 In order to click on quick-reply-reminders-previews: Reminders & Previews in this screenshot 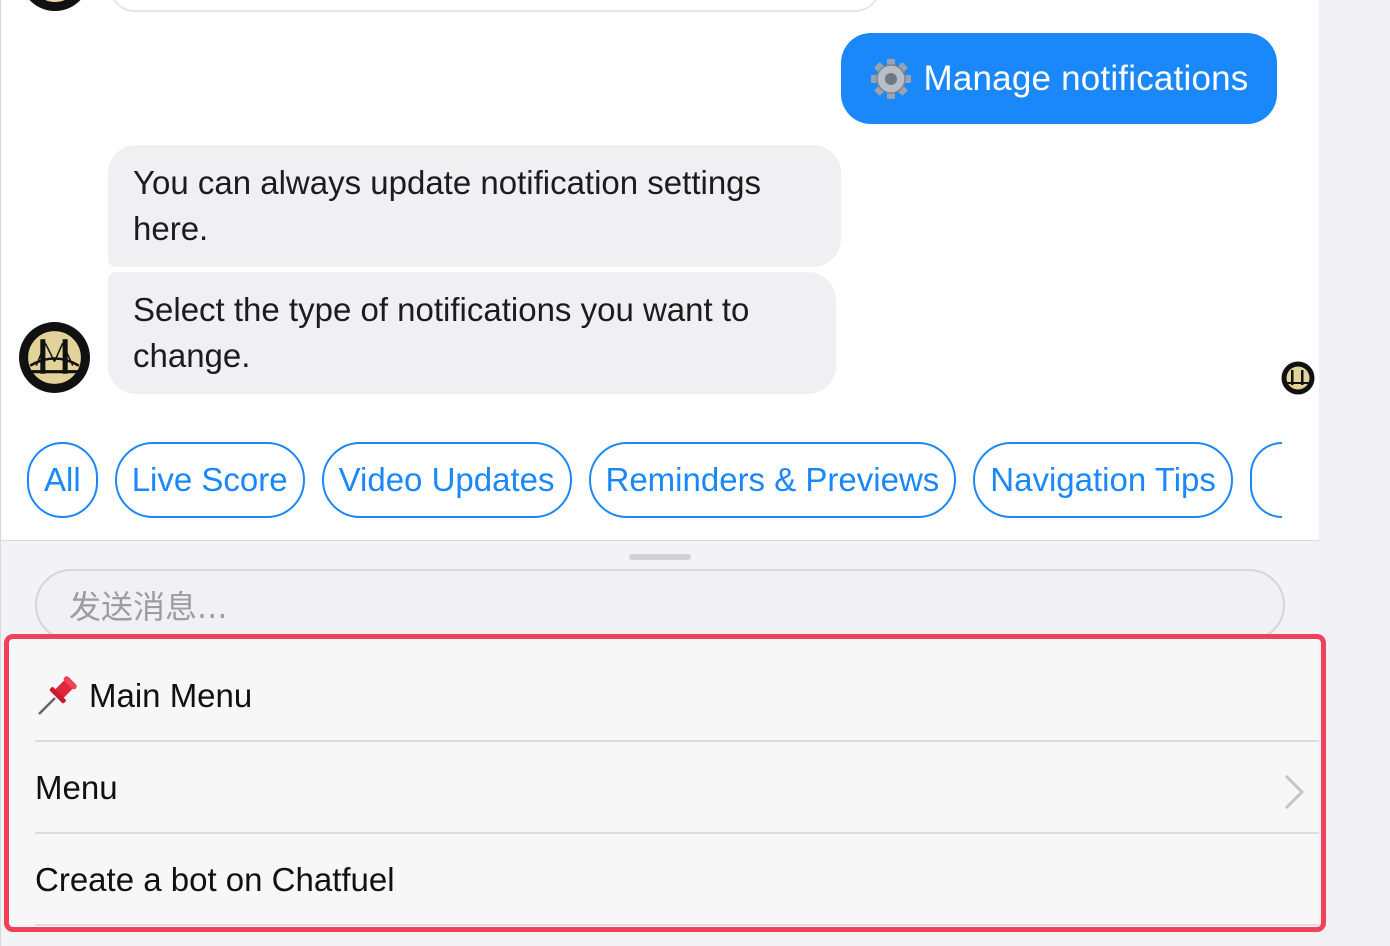, I will do `click(772, 480)`.